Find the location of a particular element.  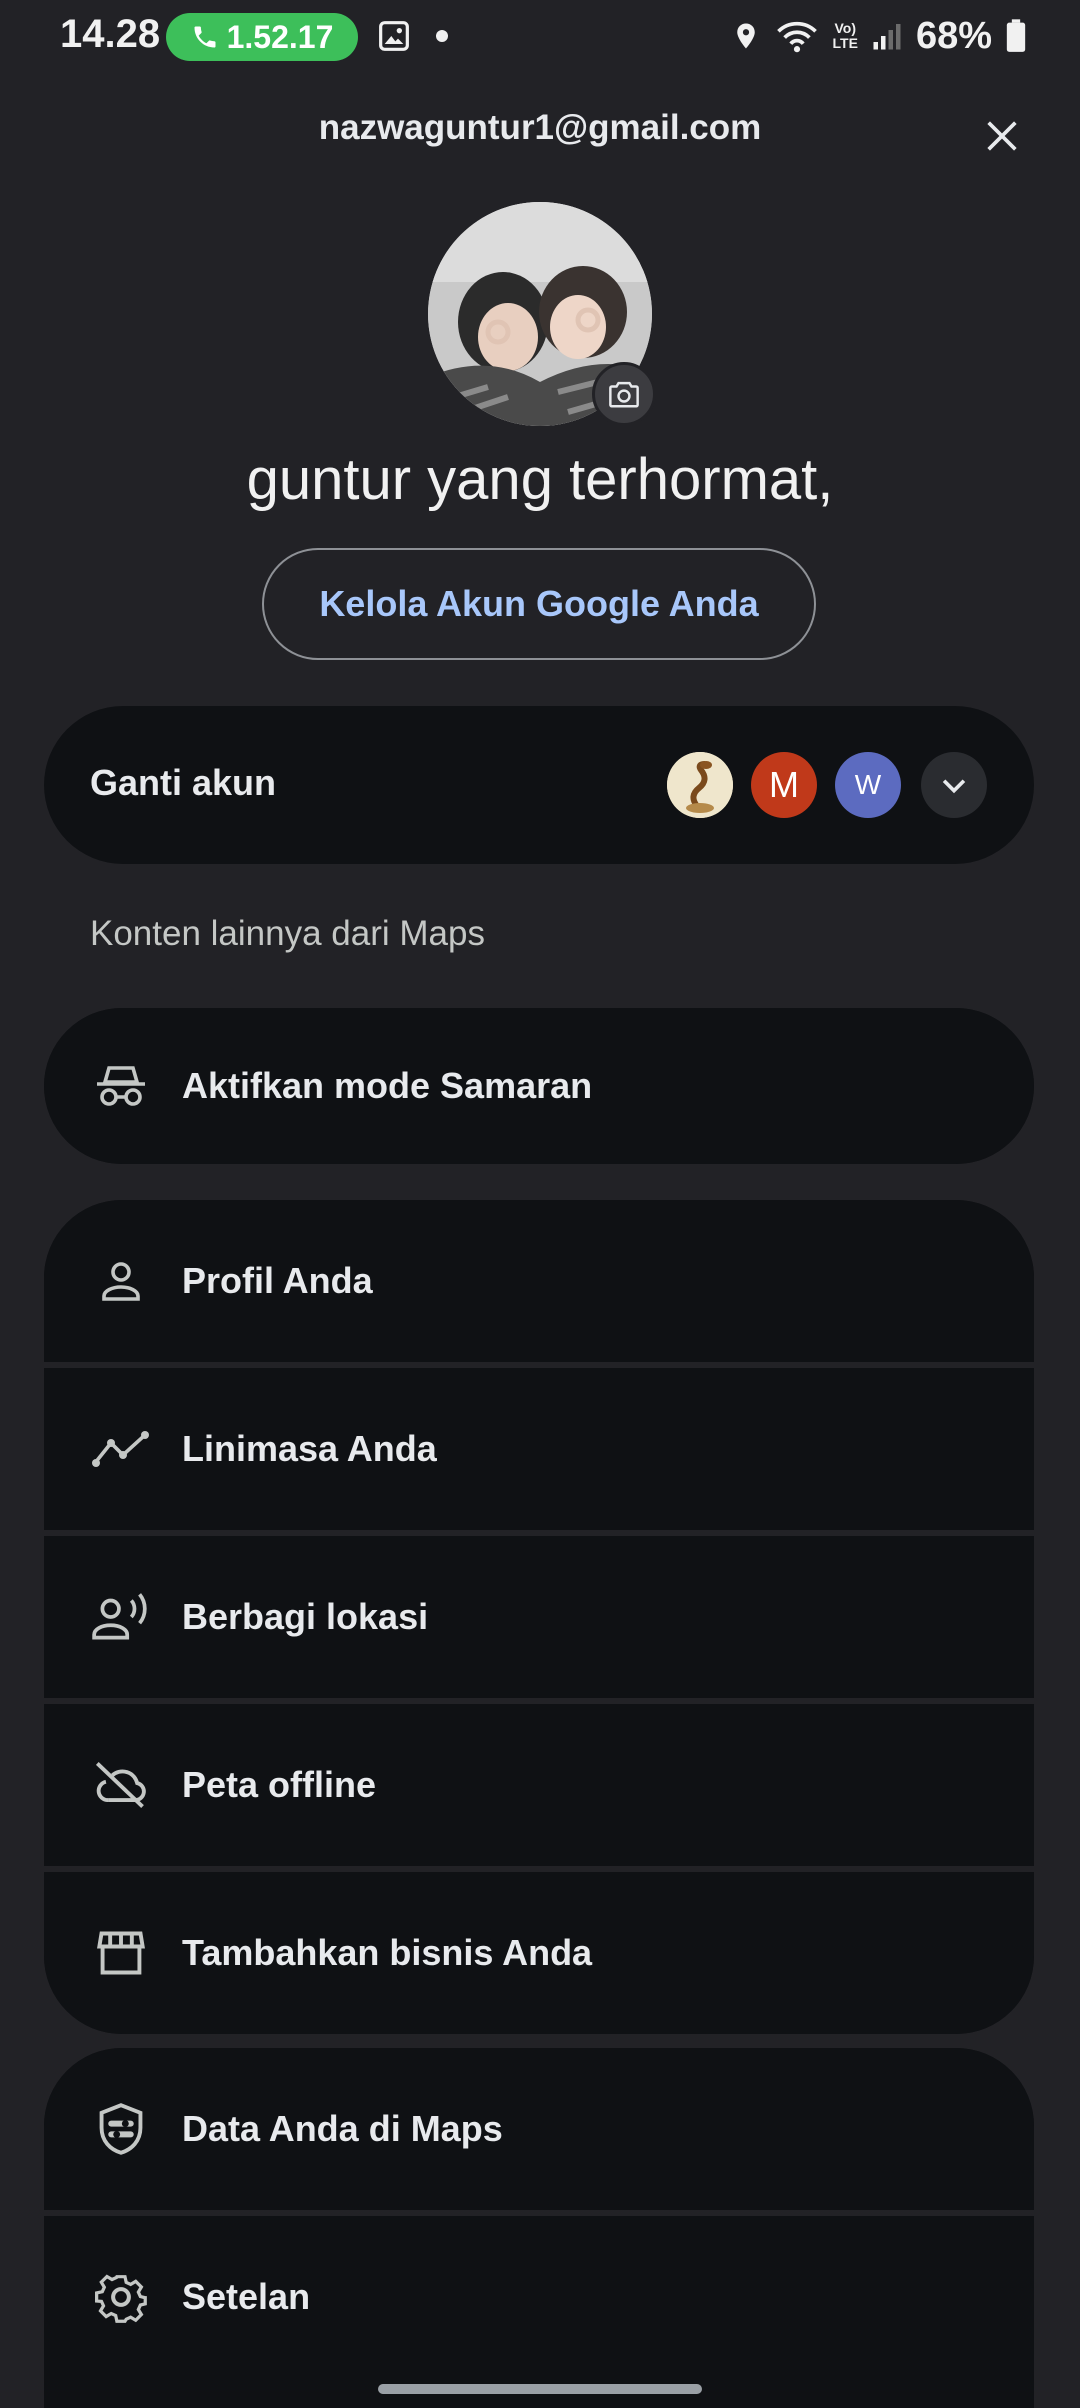

camera-icon is located at coordinates (624, 394).